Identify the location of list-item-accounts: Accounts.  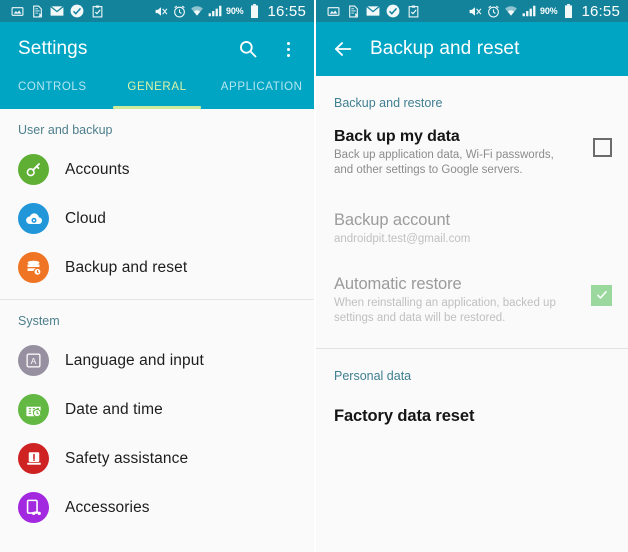
(157, 169).